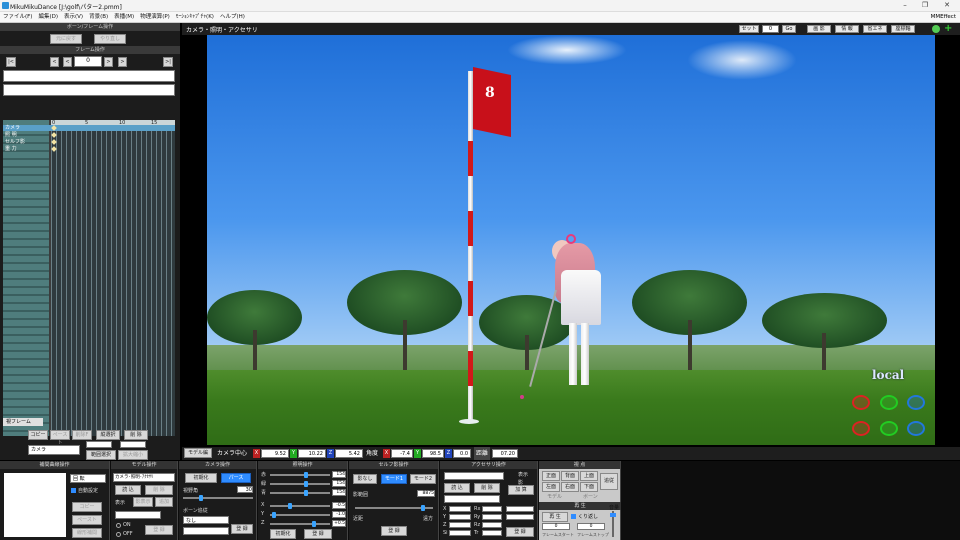 The width and height of the screenshot is (960, 540). What do you see at coordinates (487, 488) in the screenshot?
I see `accessory-delete-button: 削 除` at bounding box center [487, 488].